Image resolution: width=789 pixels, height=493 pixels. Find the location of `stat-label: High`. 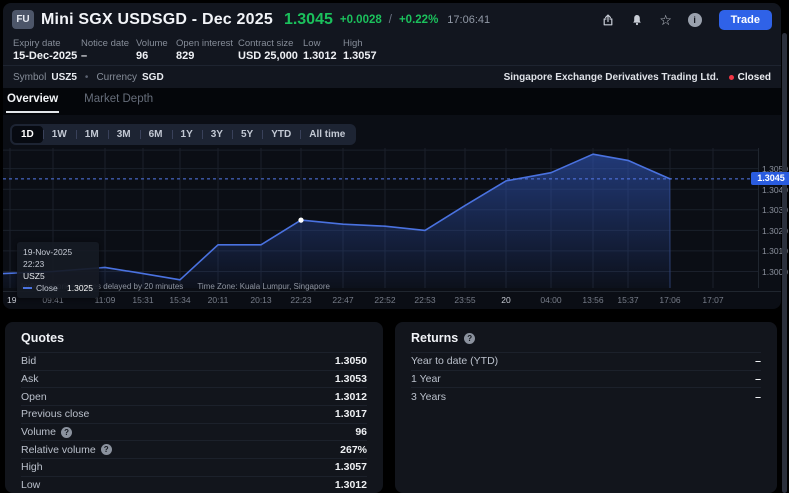

stat-label: High is located at coordinates (353, 43).